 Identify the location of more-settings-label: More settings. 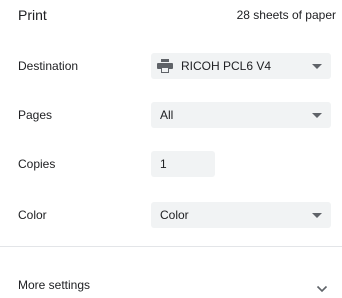
(54, 285).